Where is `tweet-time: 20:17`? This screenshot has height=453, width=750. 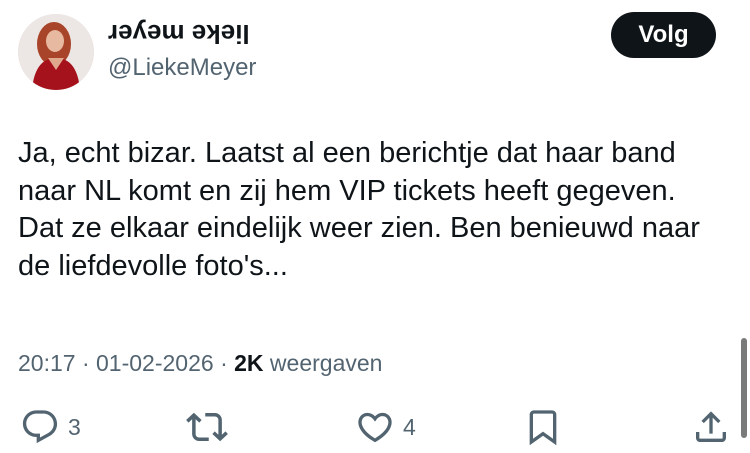 tweet-time: 20:17 is located at coordinates (47, 363).